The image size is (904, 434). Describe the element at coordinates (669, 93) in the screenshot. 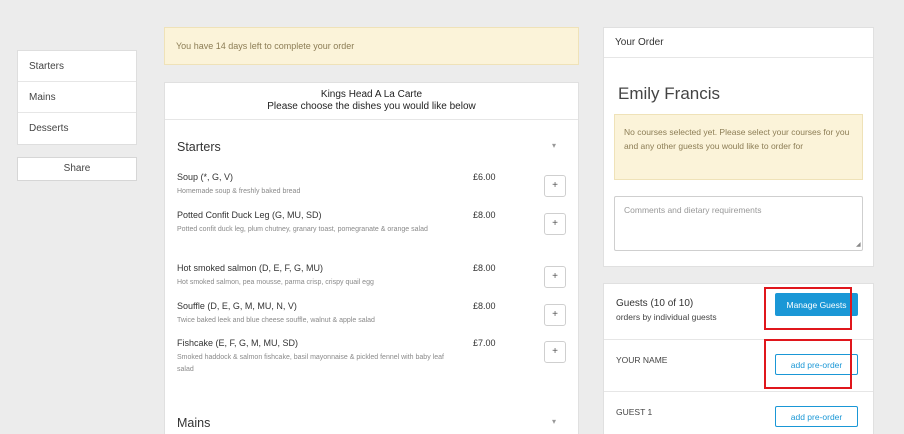

I see `order-guest-name: Emily Francis` at that location.